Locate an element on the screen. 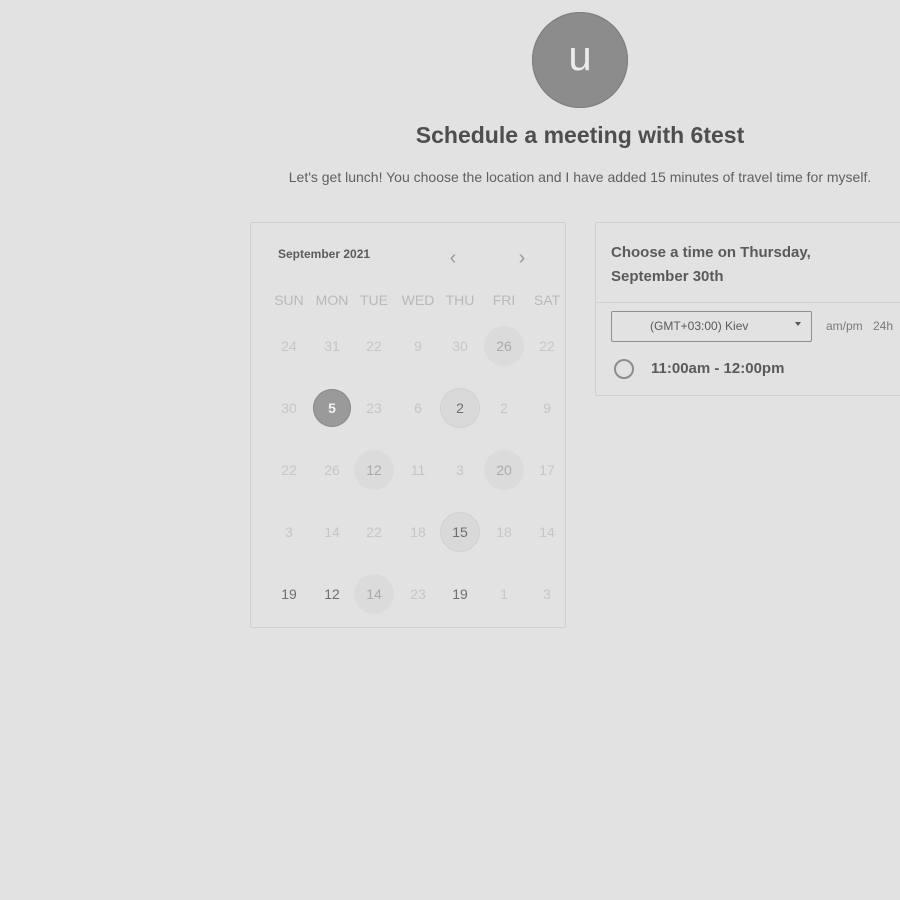  timezone-select: (GMT+03:00) Kiev is located at coordinates (711, 326).